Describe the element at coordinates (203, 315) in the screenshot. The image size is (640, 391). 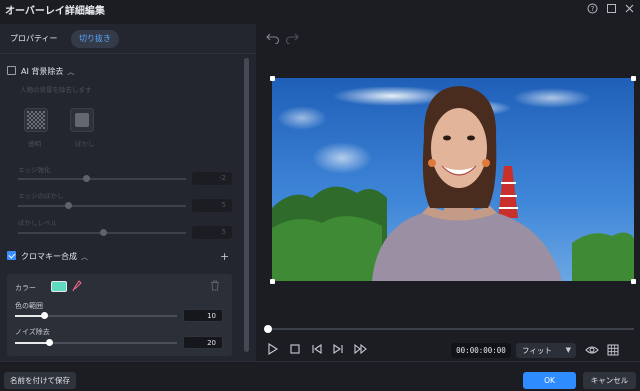
I see `color-range-value: 10` at that location.